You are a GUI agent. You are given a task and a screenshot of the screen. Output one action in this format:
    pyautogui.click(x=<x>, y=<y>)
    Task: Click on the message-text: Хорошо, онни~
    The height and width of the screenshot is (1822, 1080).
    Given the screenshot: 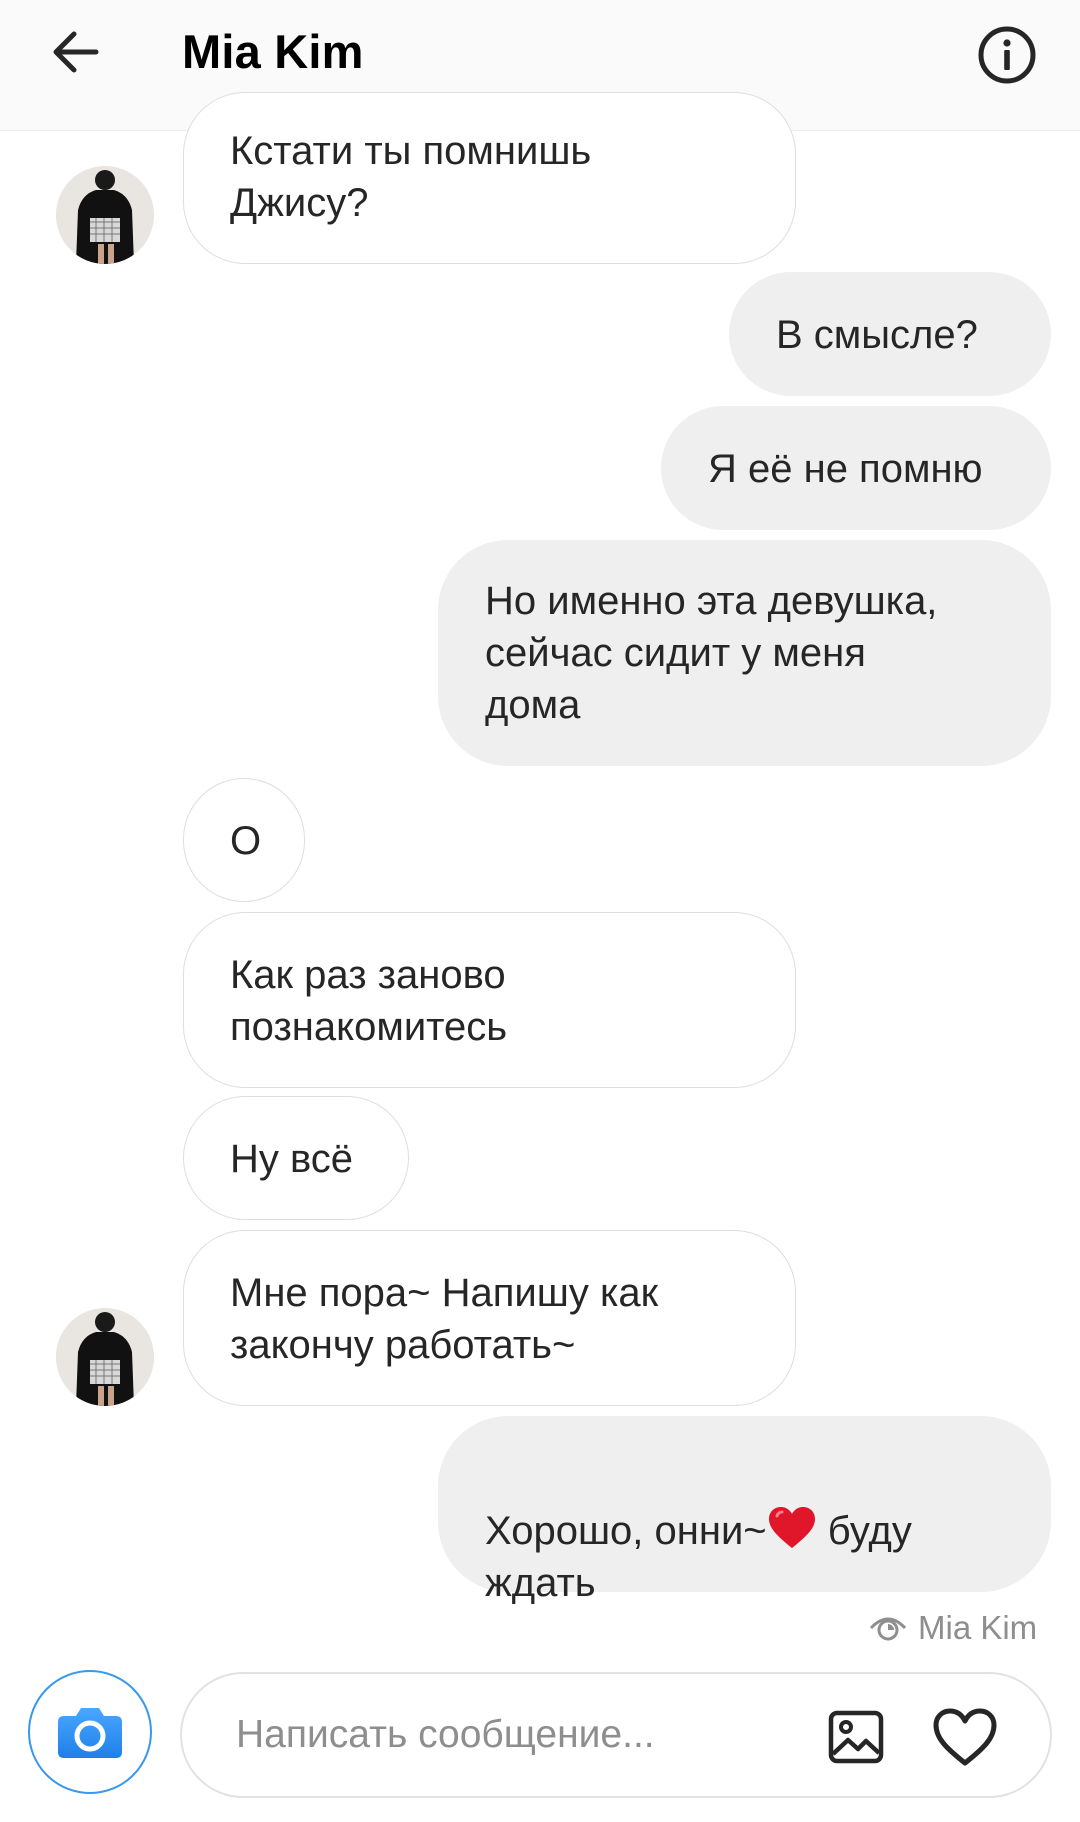 What is the action you would take?
    pyautogui.click(x=626, y=1531)
    